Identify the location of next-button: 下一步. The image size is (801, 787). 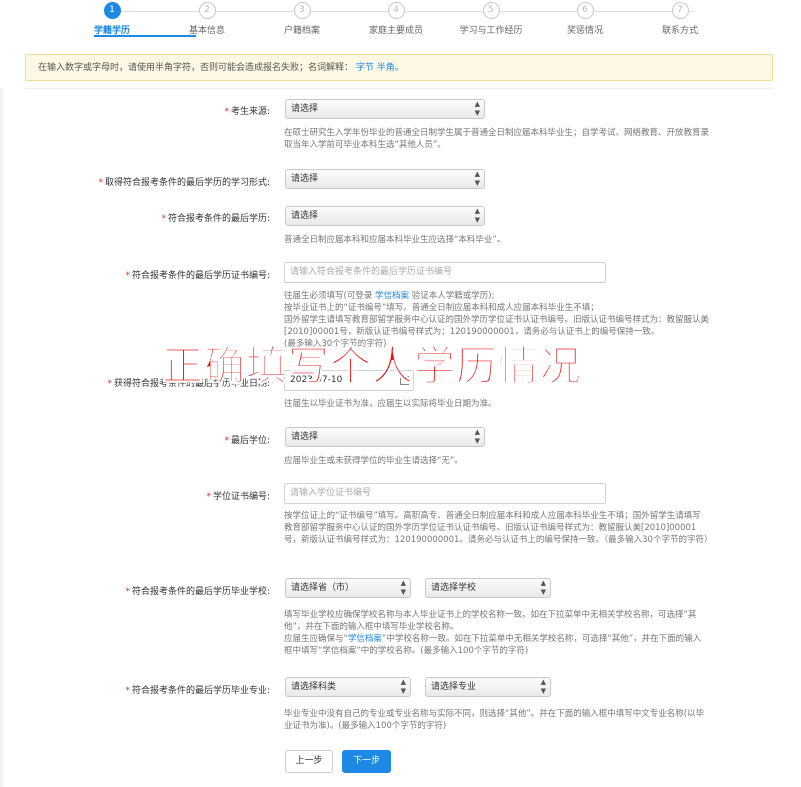
(366, 761).